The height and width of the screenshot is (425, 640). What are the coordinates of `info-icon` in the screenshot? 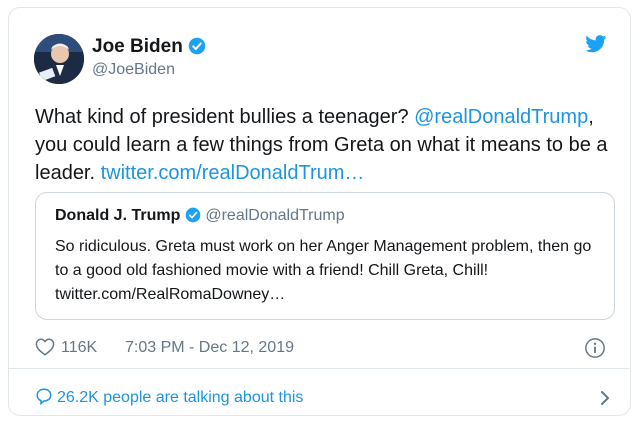 It's located at (595, 350).